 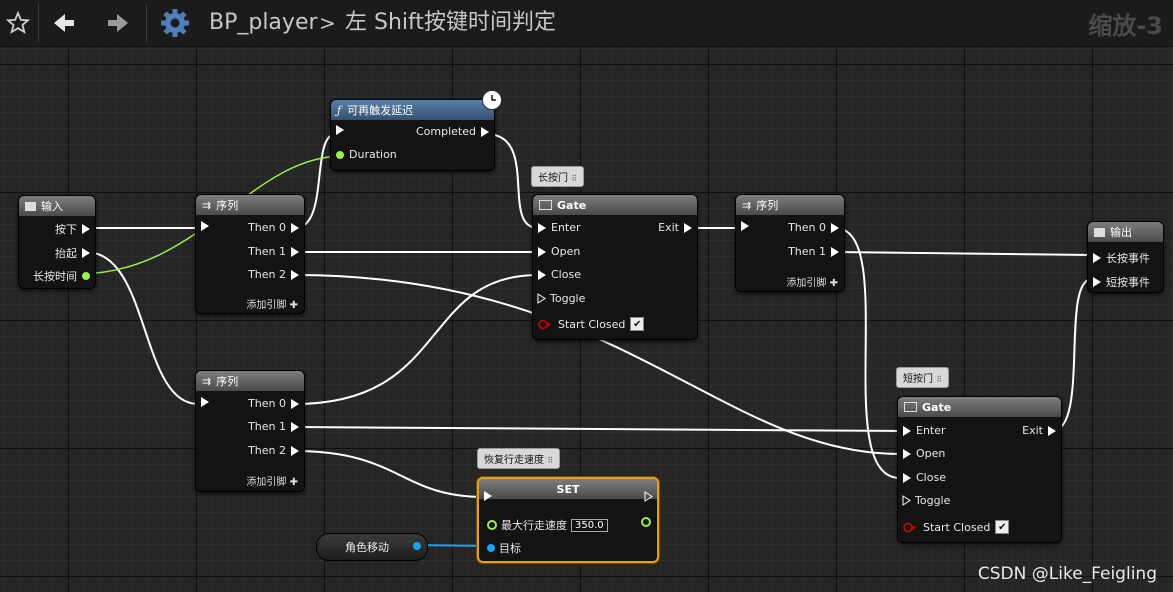 What do you see at coordinates (1041, 430) in the screenshot?
I see `gate2-exit-pin: Exit` at bounding box center [1041, 430].